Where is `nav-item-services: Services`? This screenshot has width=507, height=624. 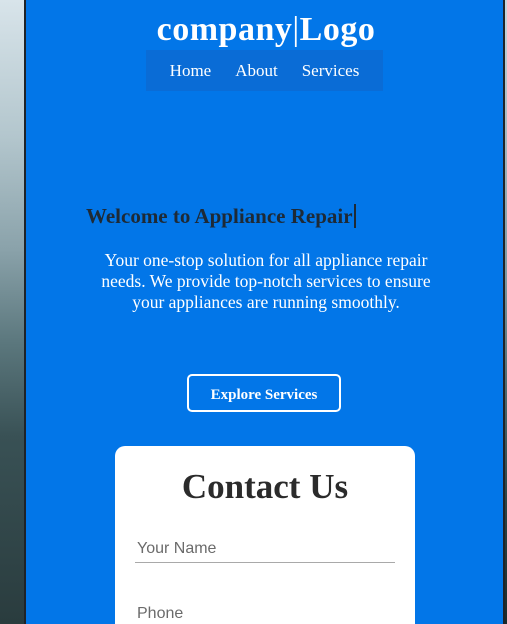 nav-item-services: Services is located at coordinates (331, 70).